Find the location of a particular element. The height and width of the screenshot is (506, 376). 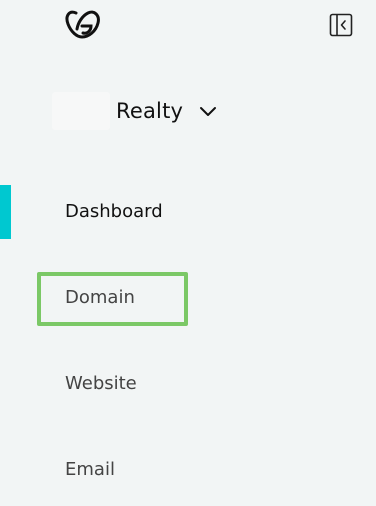

active-nav-indicator is located at coordinates (5, 212).